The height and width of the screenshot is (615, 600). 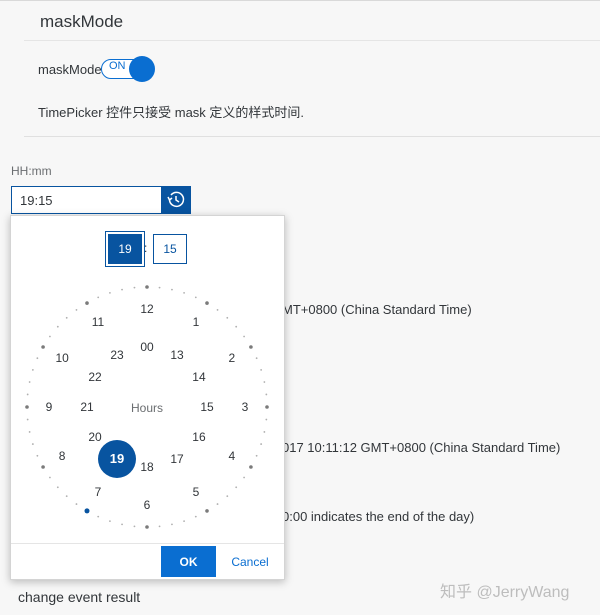 What do you see at coordinates (378, 516) in the screenshot?
I see `background-text-3: 0:00 indicates the end of the day)` at bounding box center [378, 516].